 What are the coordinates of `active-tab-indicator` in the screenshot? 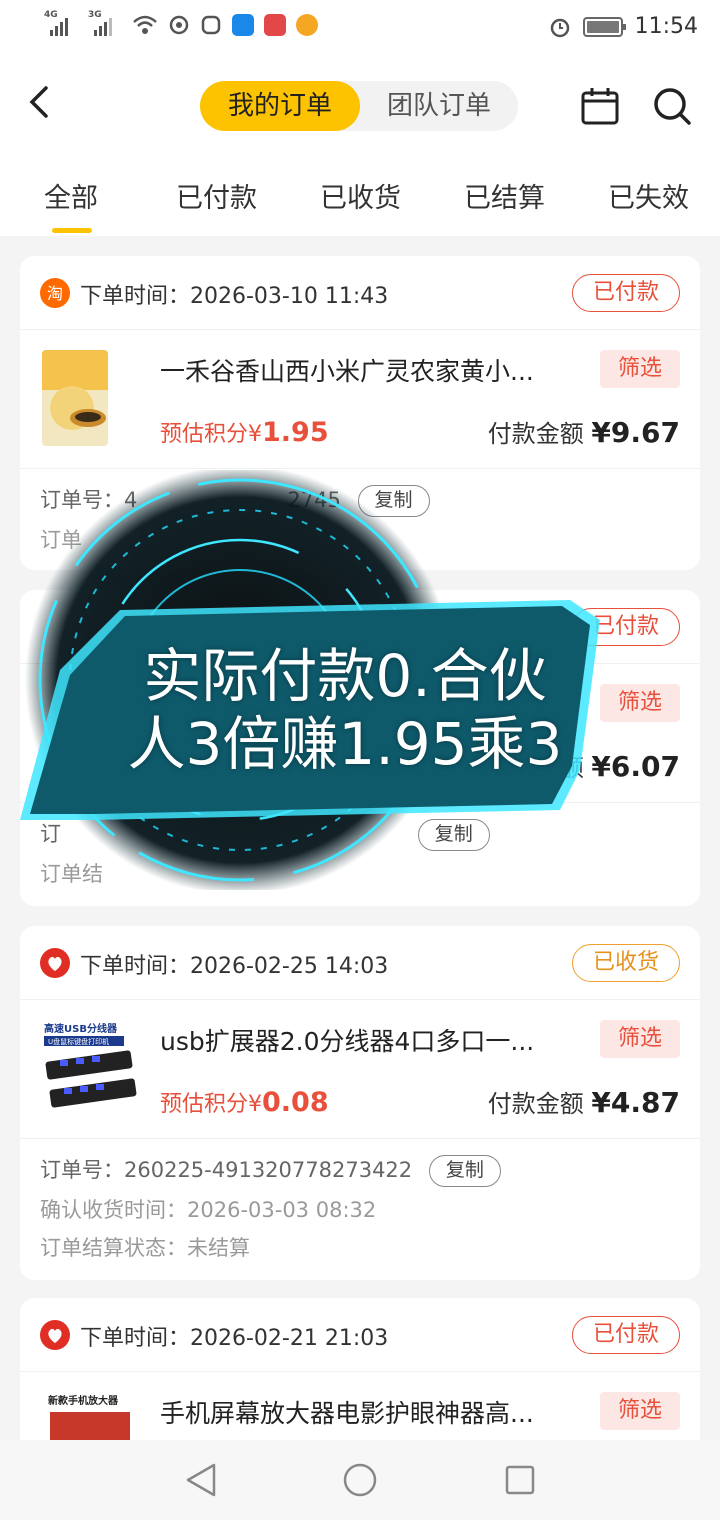 It's located at (72, 230).